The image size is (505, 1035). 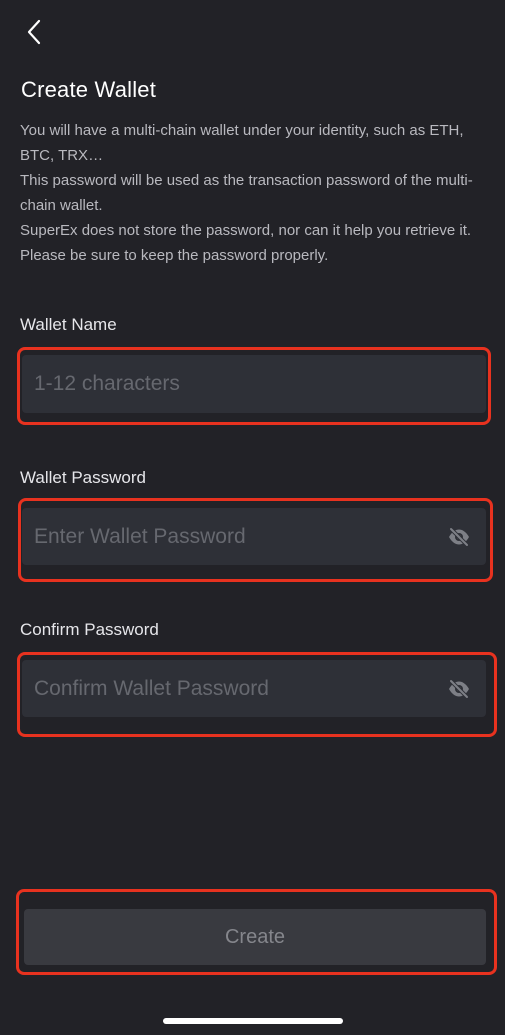 I want to click on confirm-password-field, so click(x=254, y=688).